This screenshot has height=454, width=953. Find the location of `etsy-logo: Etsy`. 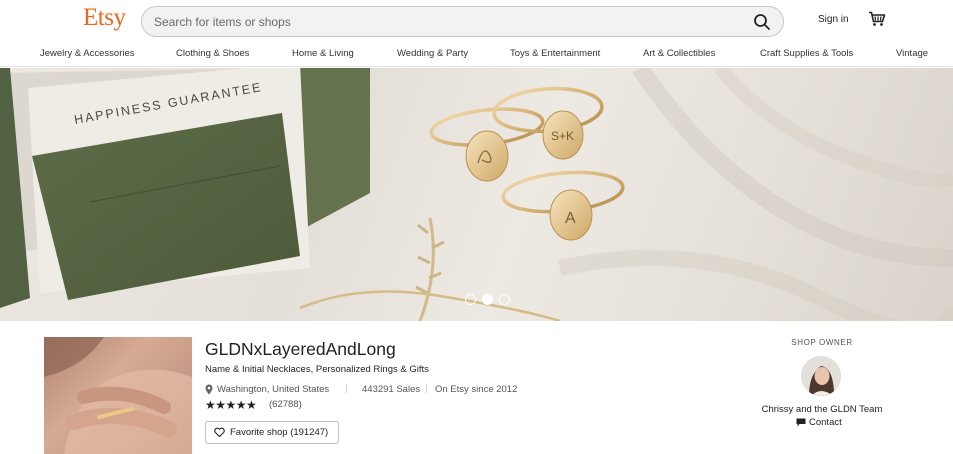

etsy-logo: Etsy is located at coordinates (104, 18).